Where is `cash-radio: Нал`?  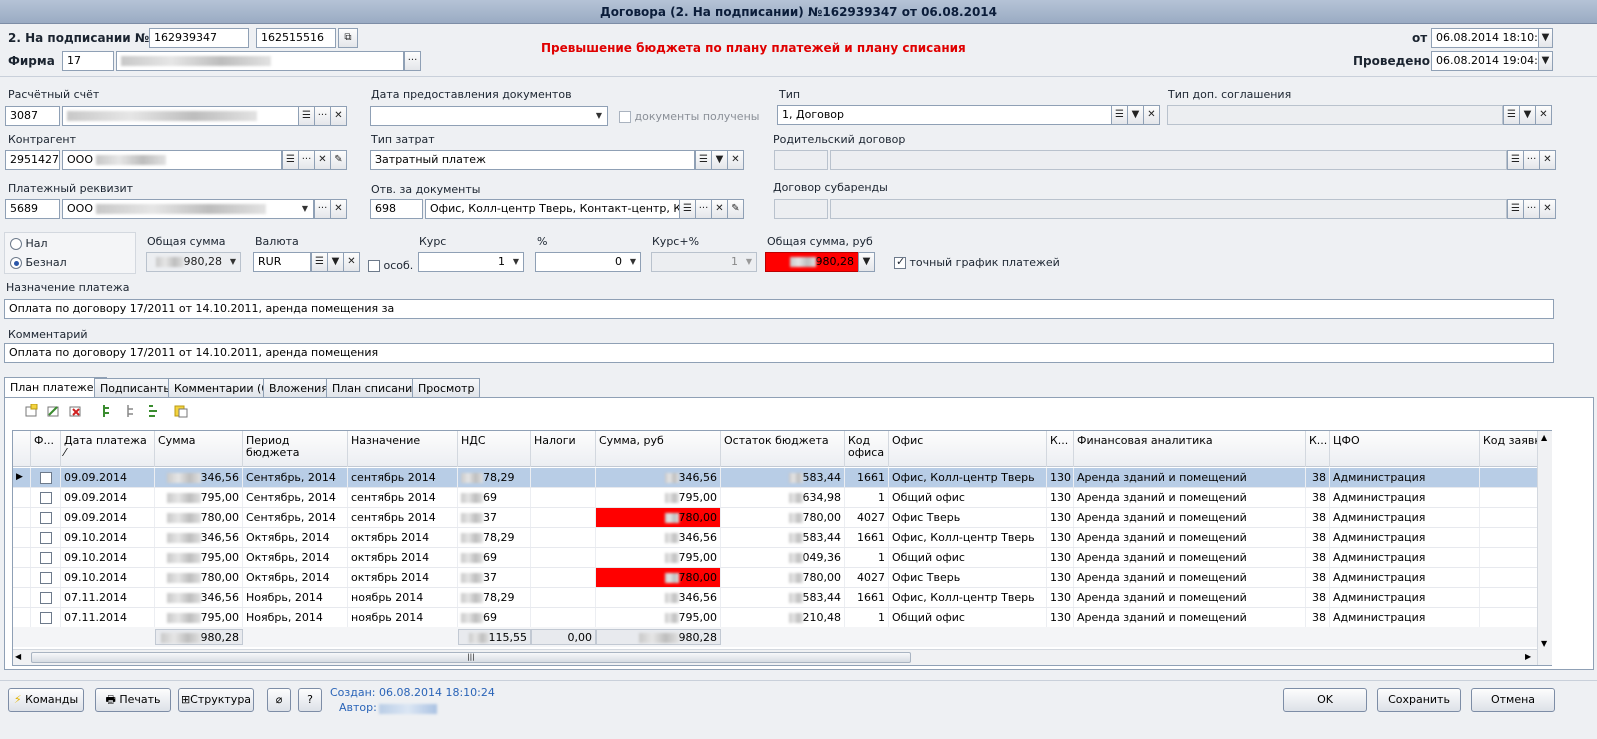 cash-radio: Нал is located at coordinates (29, 243).